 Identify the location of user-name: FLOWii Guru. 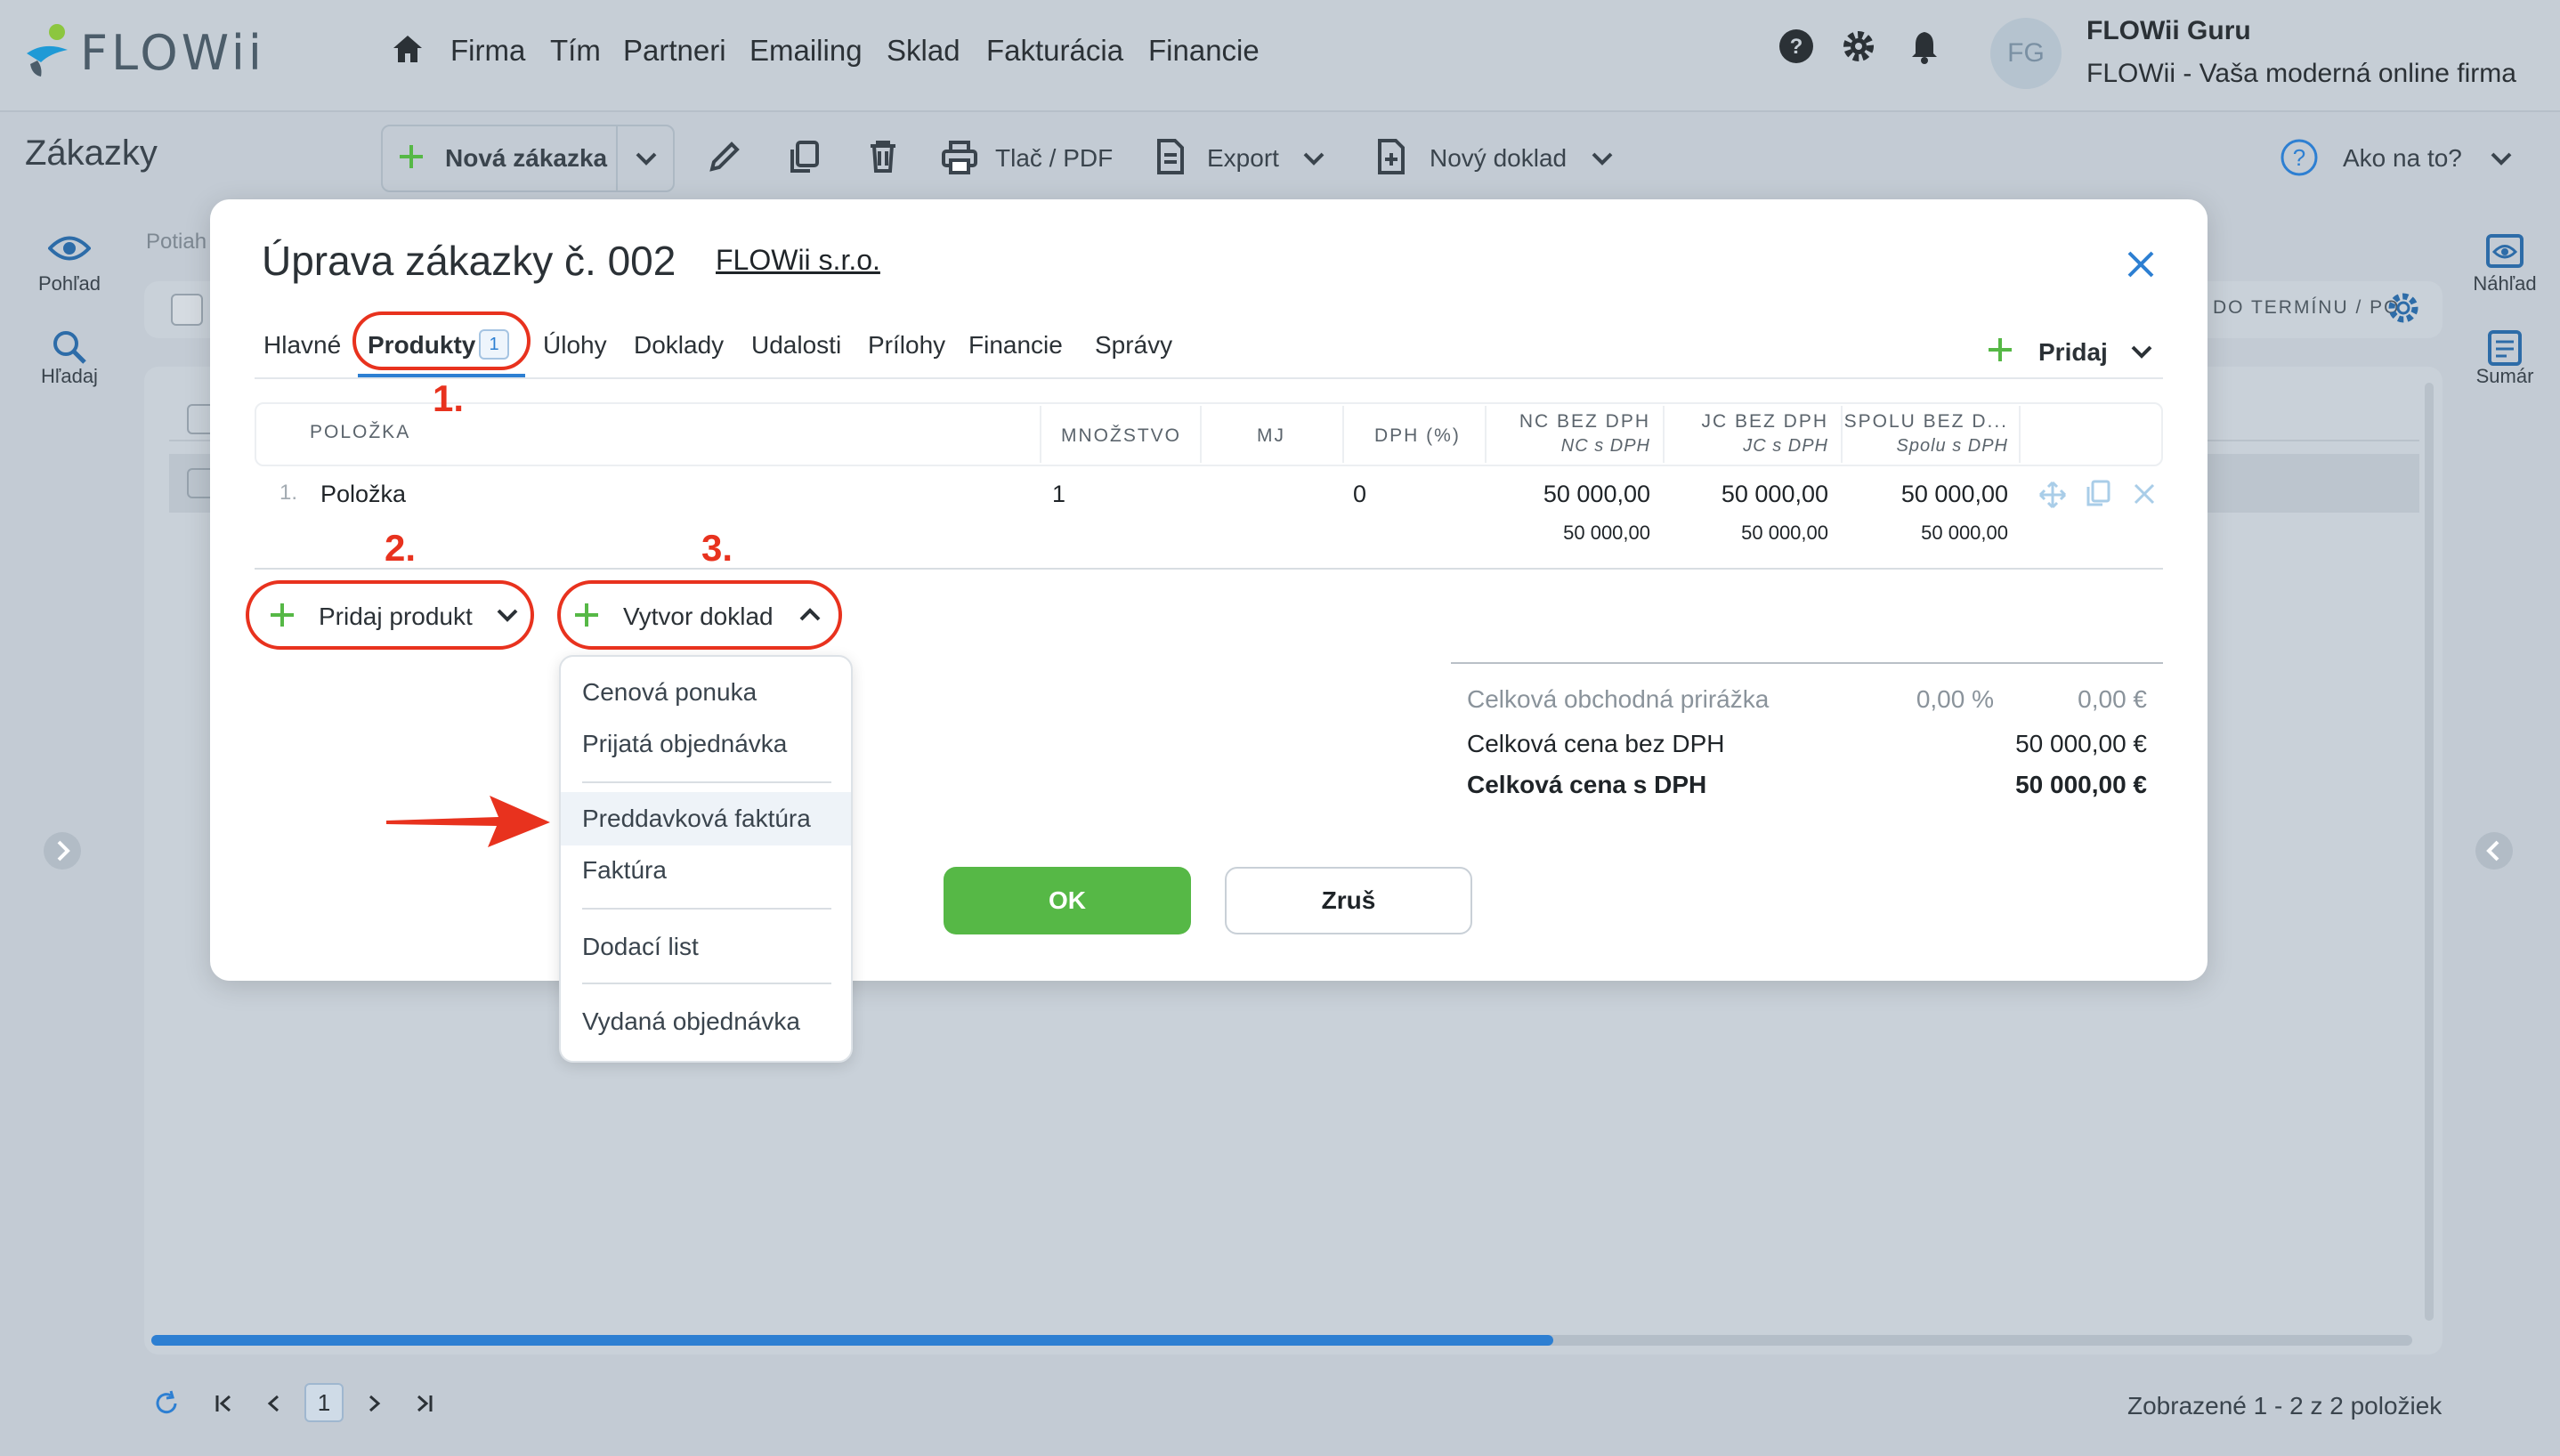
(2169, 31).